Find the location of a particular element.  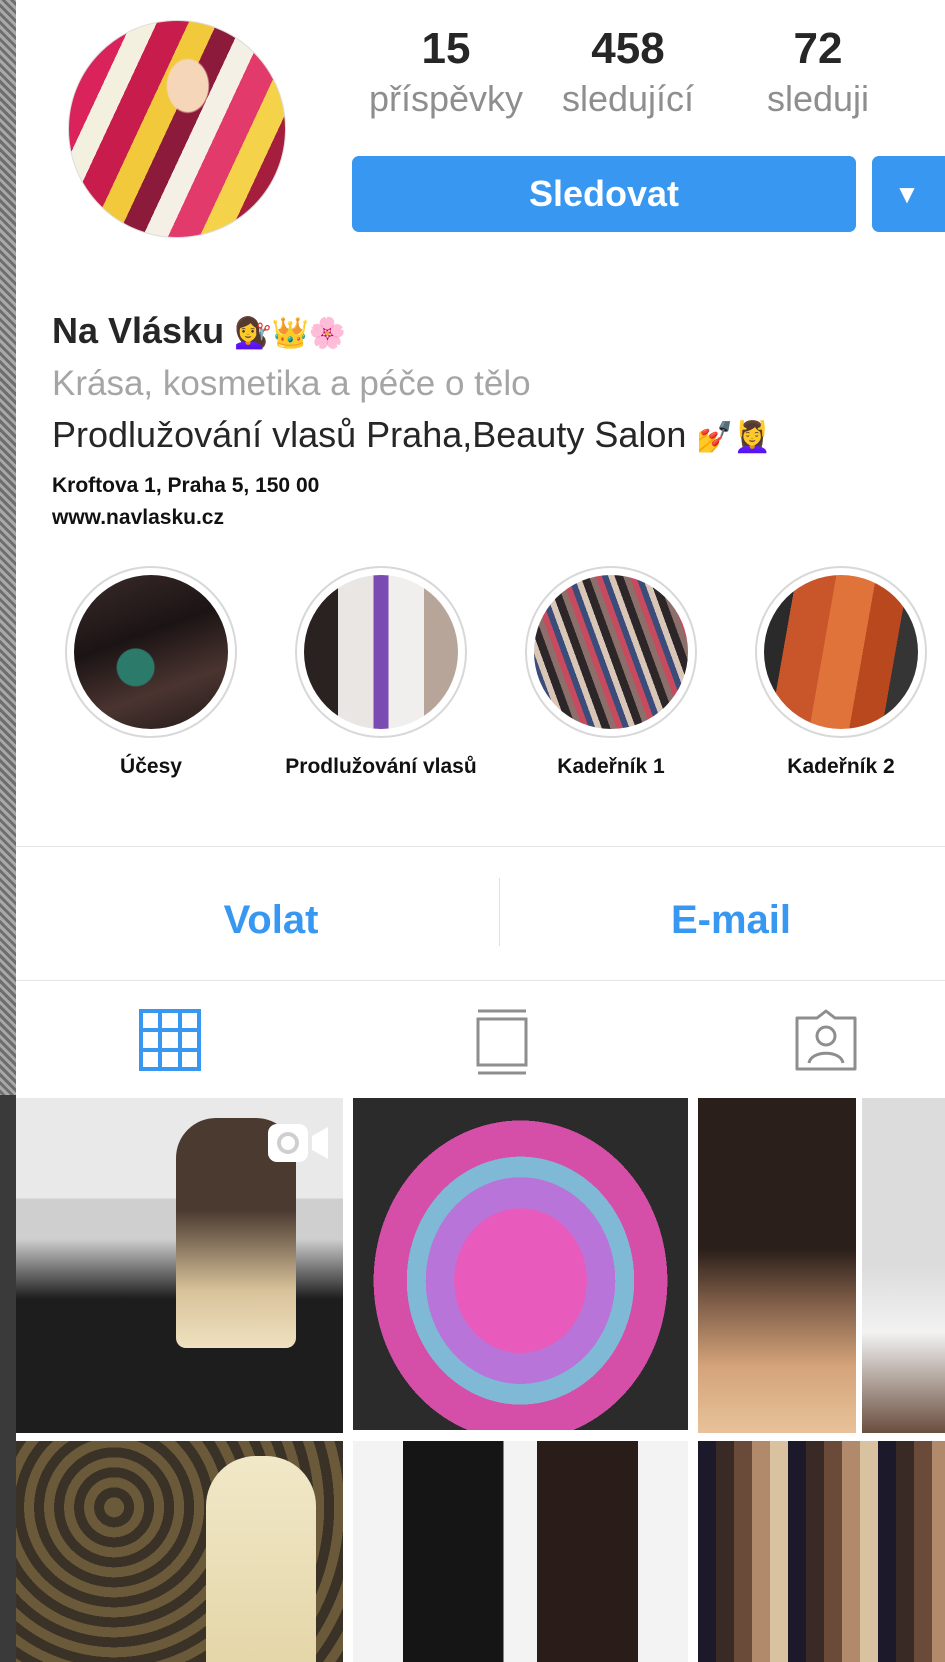

stat-followers: 458 sledující is located at coordinates (628, 72).